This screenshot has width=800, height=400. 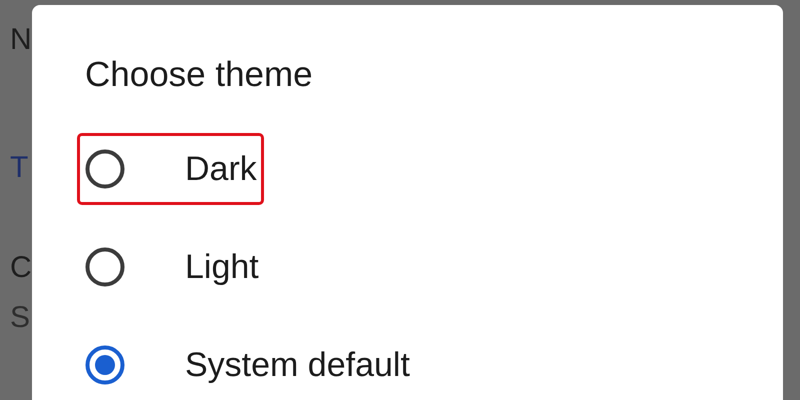 What do you see at coordinates (170, 169) in the screenshot?
I see `radio-option: Dark` at bounding box center [170, 169].